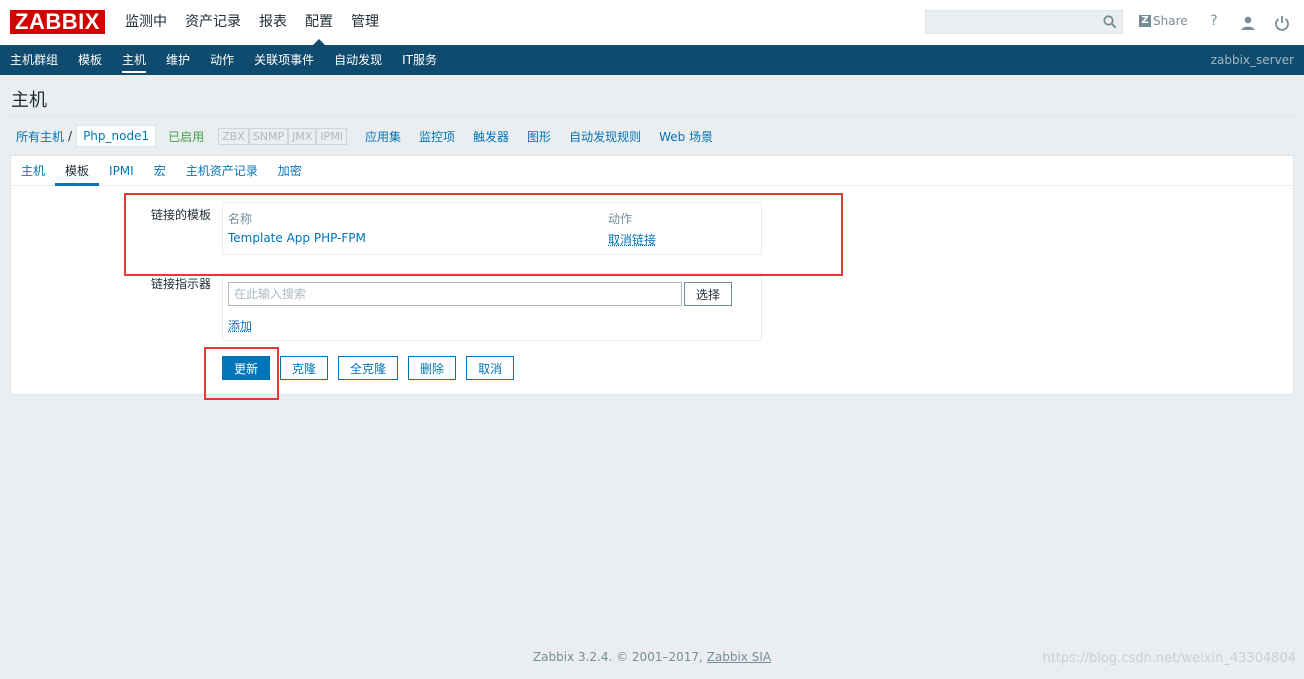 This screenshot has width=1304, height=679. What do you see at coordinates (29, 100) in the screenshot?
I see `page-title: 主机` at bounding box center [29, 100].